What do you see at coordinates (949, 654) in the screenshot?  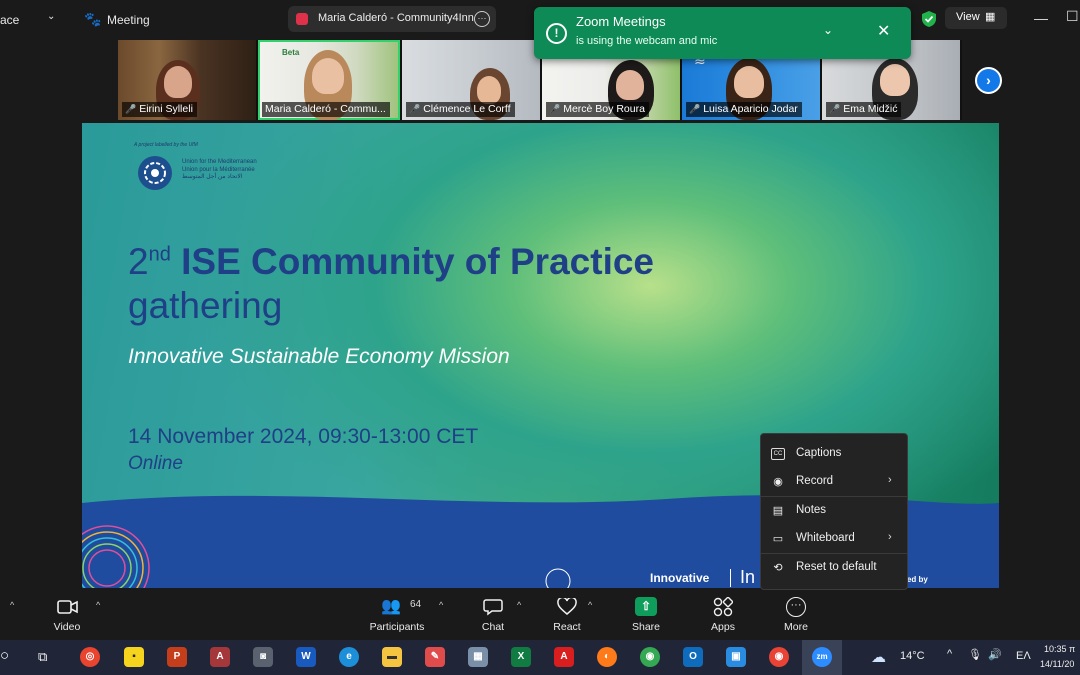 I see `tray-chevron-up-icon: ^` at bounding box center [949, 654].